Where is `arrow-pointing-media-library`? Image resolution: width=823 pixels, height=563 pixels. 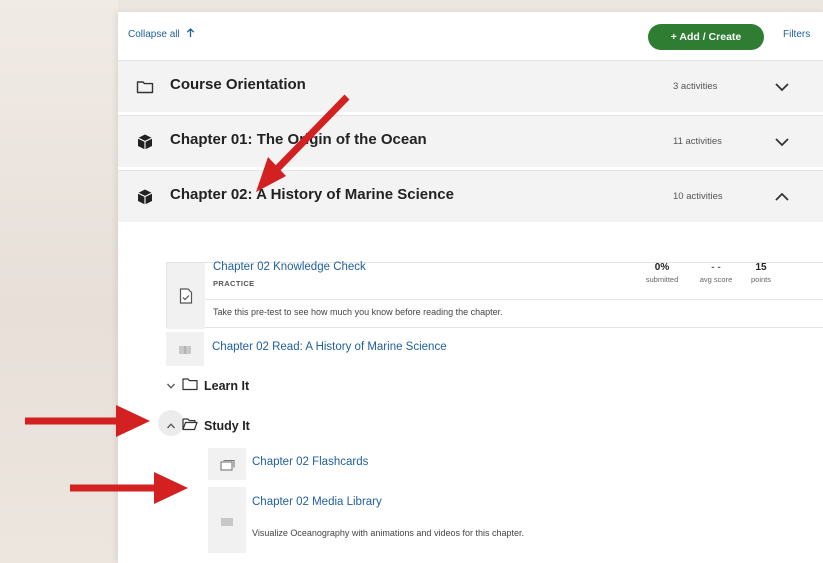 arrow-pointing-media-library is located at coordinates (129, 488).